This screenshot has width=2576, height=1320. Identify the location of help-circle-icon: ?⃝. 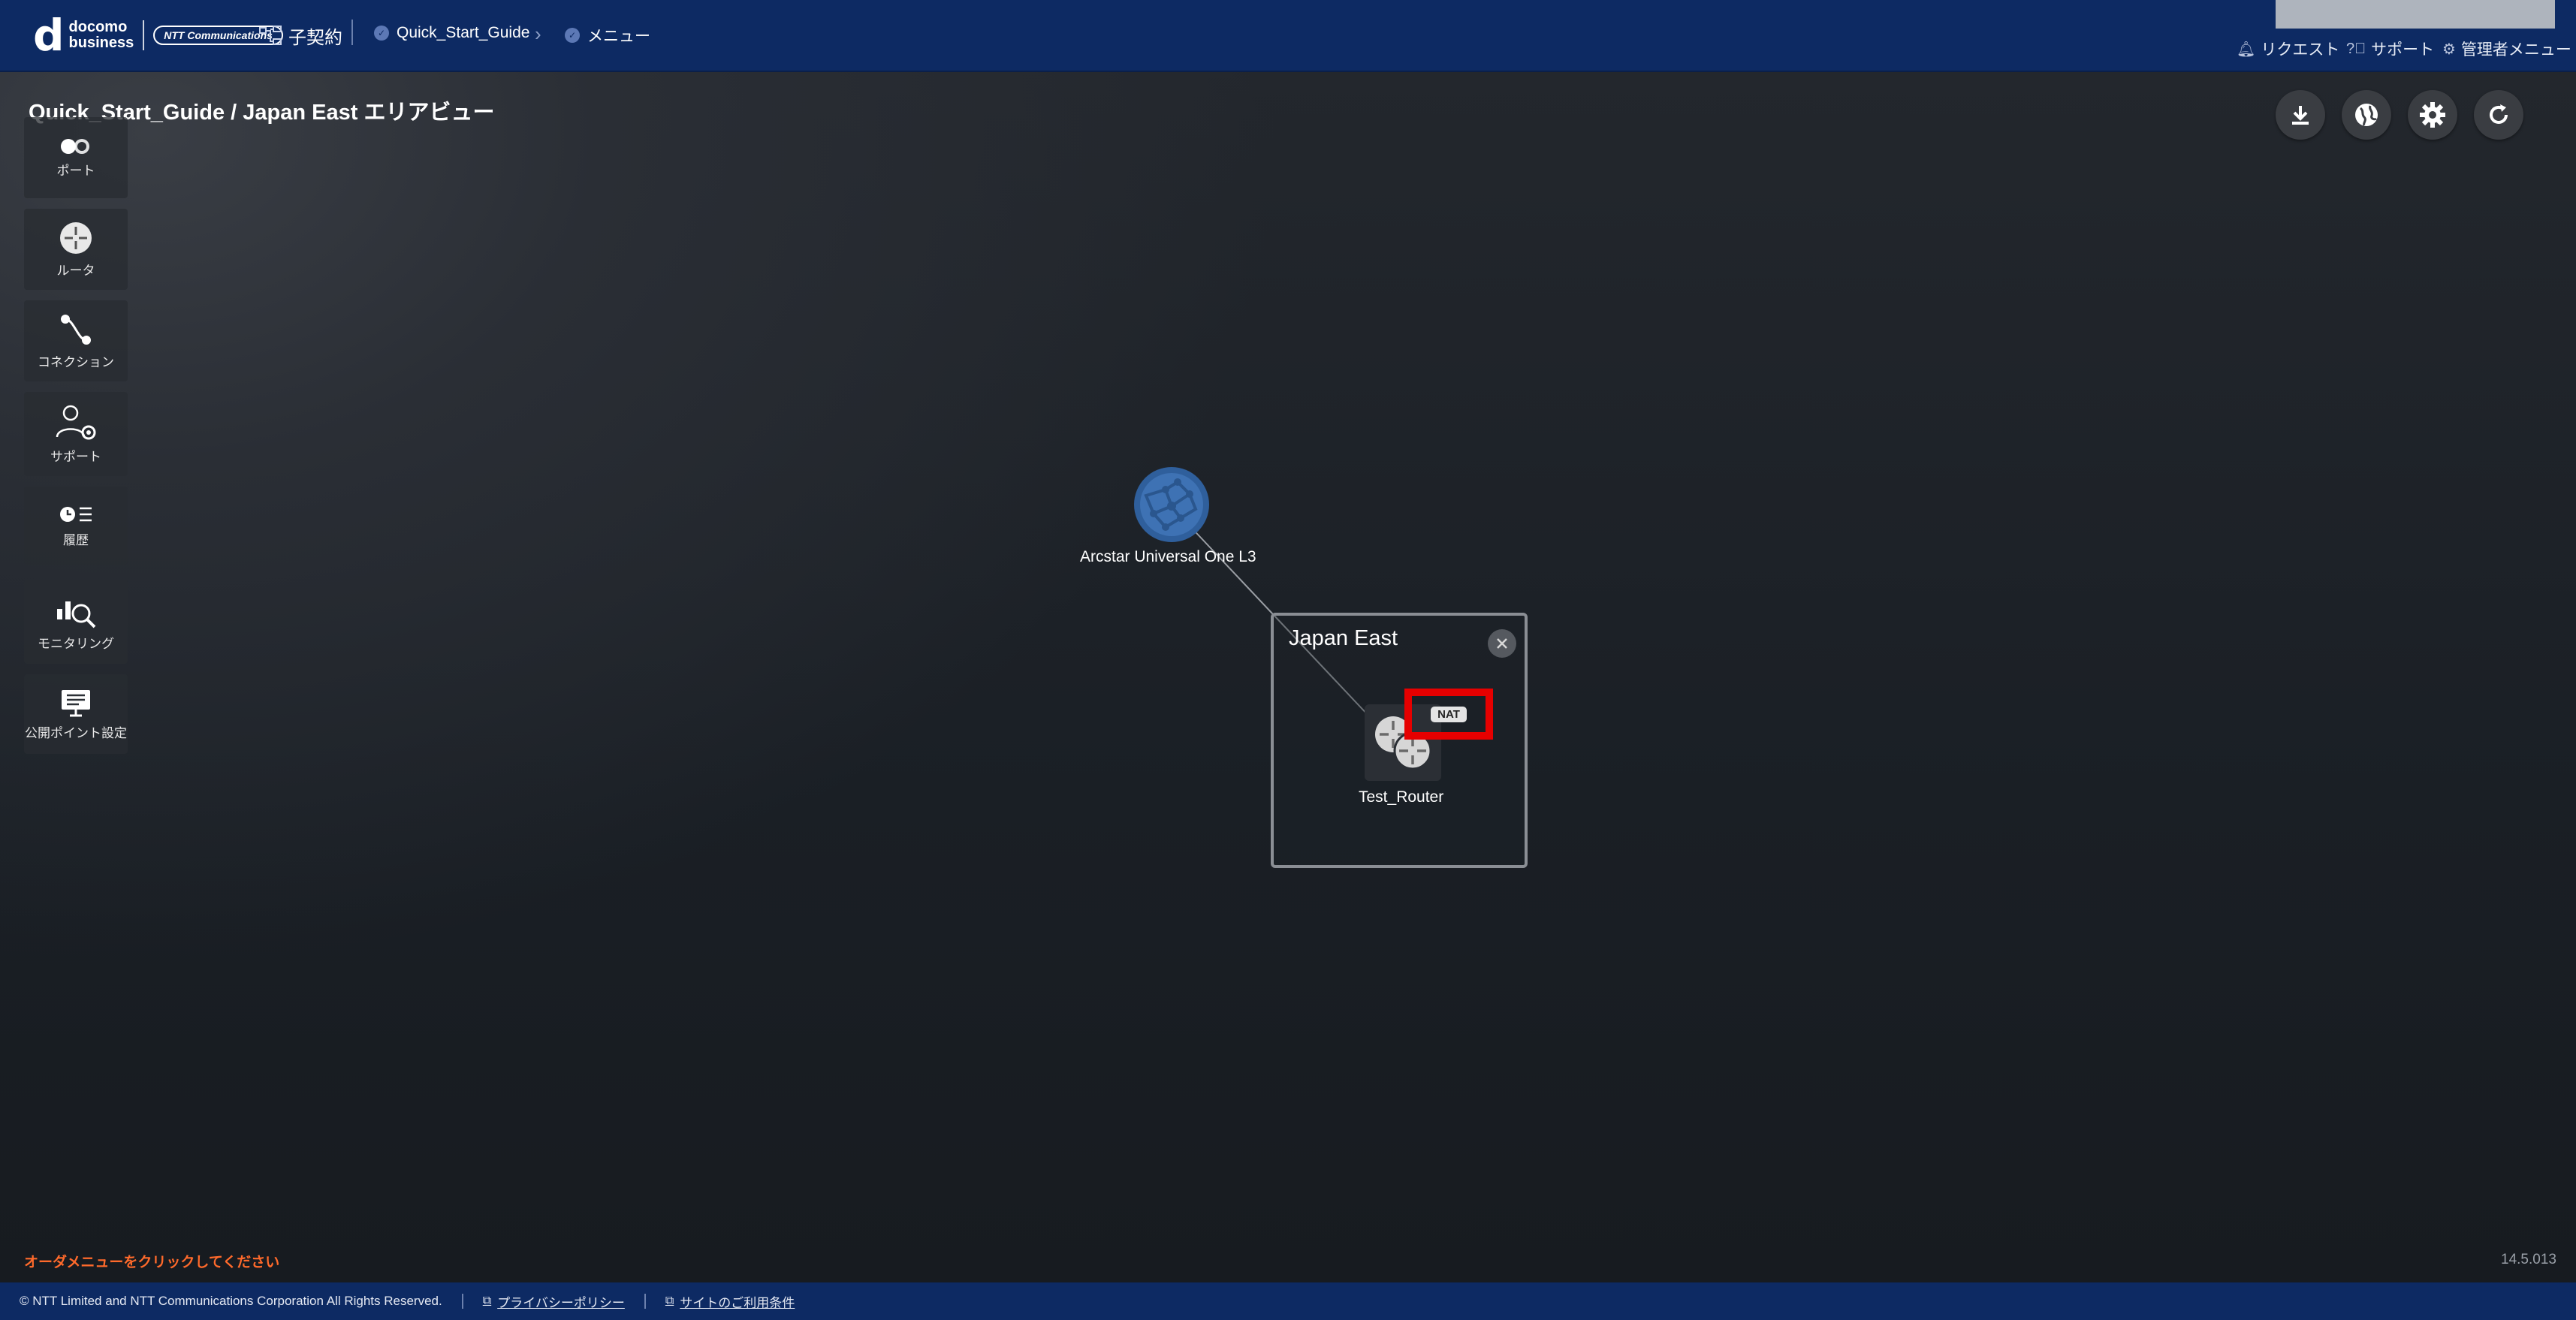
(2356, 48).